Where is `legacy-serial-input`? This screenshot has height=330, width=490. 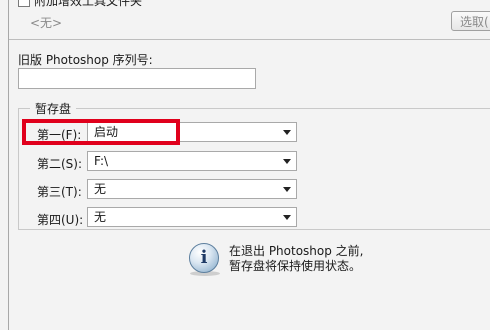 legacy-serial-input is located at coordinates (137, 78).